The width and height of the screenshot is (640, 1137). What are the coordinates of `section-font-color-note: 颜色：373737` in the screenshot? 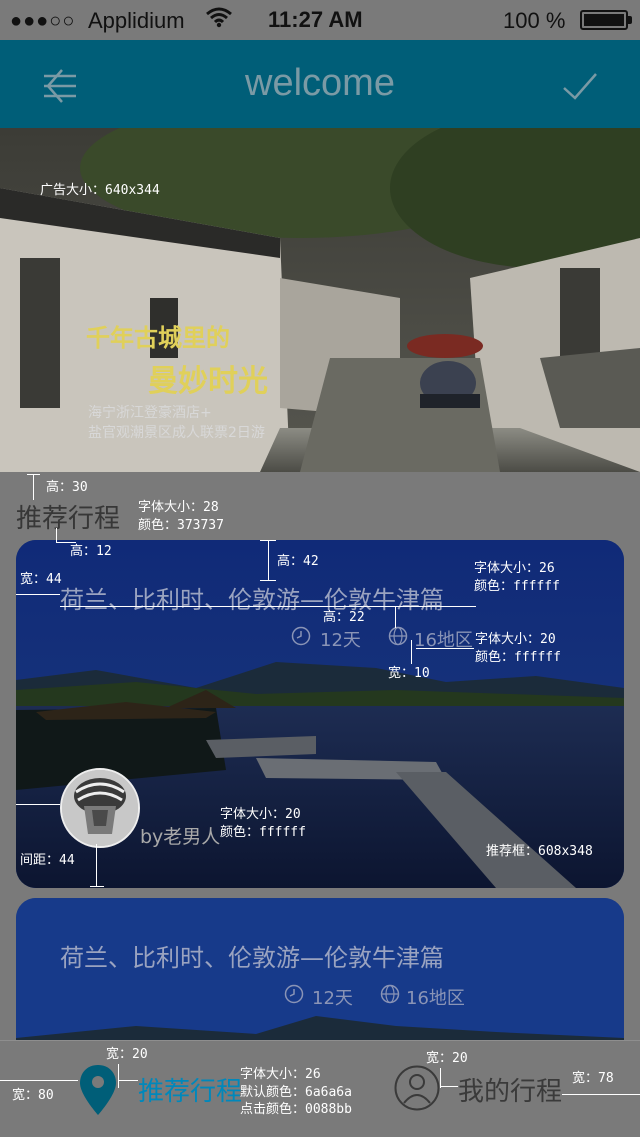 It's located at (181, 525).